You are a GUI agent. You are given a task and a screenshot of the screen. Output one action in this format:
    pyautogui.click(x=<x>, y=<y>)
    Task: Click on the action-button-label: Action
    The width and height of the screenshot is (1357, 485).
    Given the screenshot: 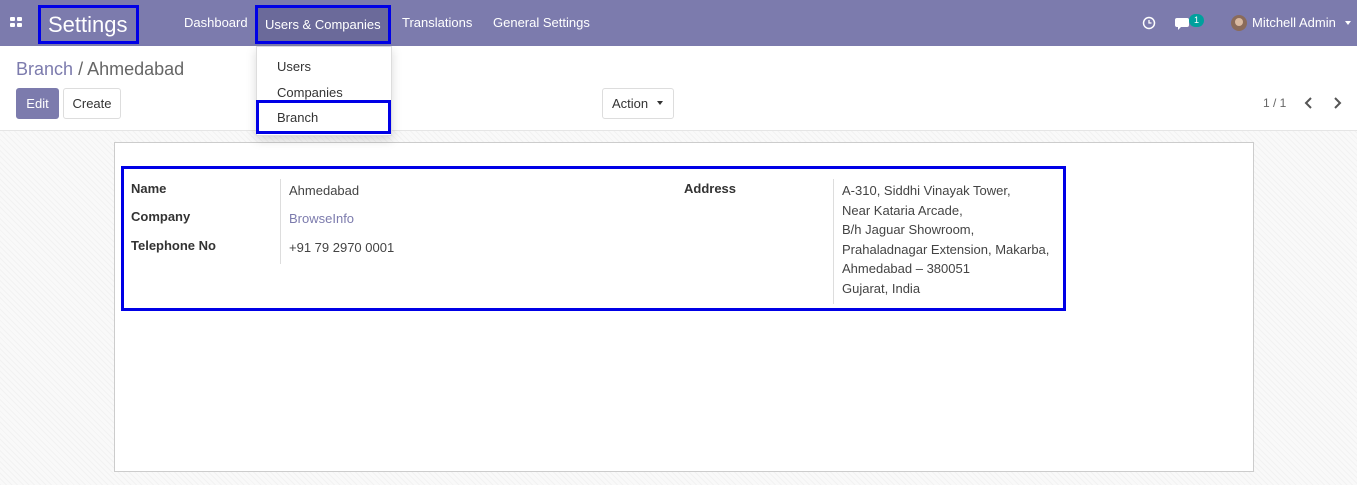 What is the action you would take?
    pyautogui.click(x=630, y=103)
    